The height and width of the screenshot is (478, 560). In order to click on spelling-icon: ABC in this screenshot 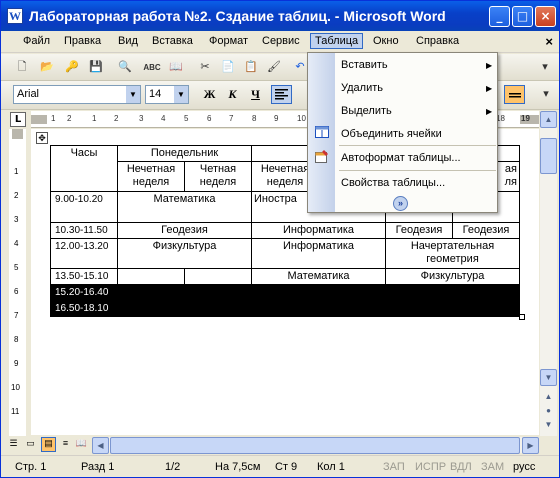, I will do `click(152, 67)`.